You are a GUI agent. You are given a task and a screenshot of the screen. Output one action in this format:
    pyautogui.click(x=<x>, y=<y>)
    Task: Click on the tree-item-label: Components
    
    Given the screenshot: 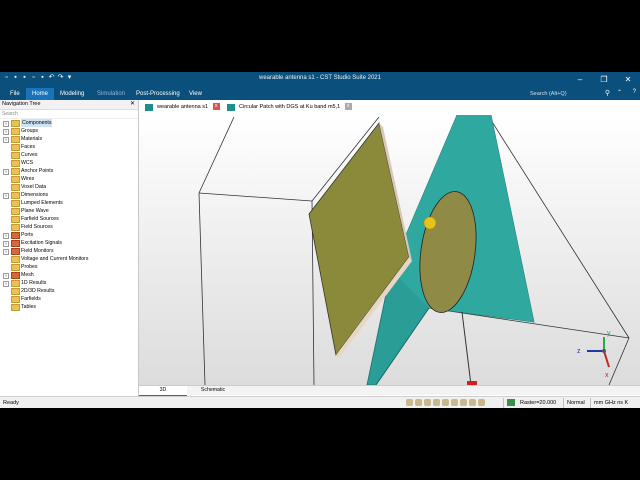 What is the action you would take?
    pyautogui.click(x=37, y=123)
    